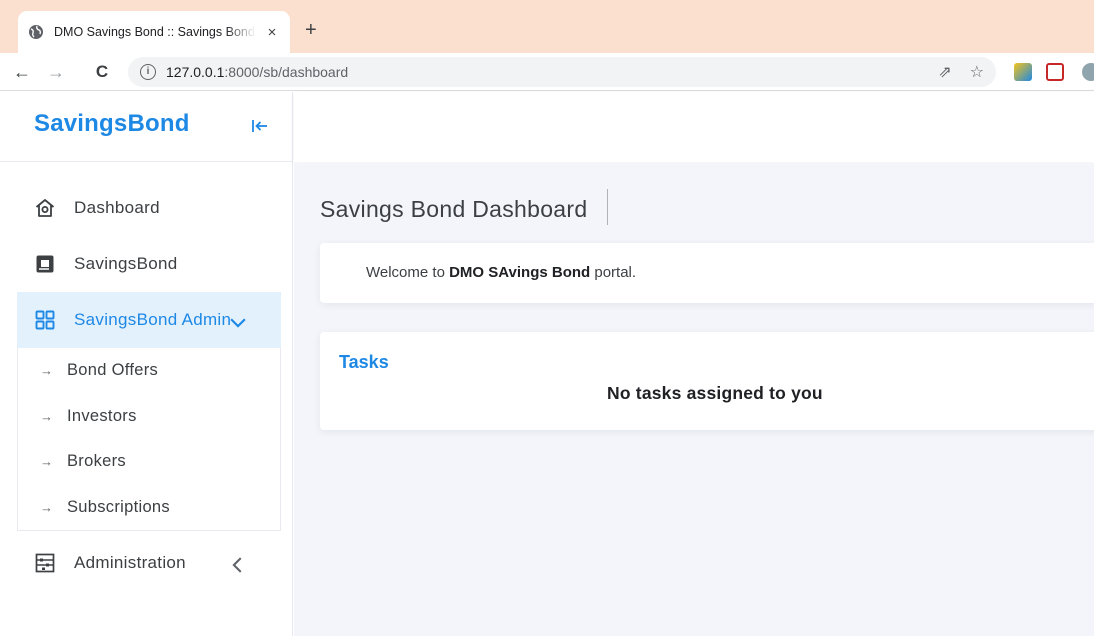  What do you see at coordinates (56, 72) in the screenshot?
I see `forward-button: →` at bounding box center [56, 72].